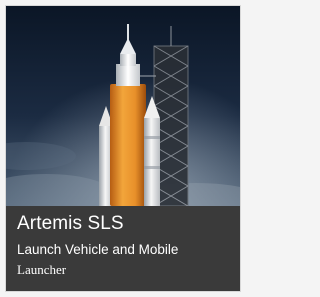 The width and height of the screenshot is (320, 297). I want to click on card-title: Artemis SLS, so click(70, 223).